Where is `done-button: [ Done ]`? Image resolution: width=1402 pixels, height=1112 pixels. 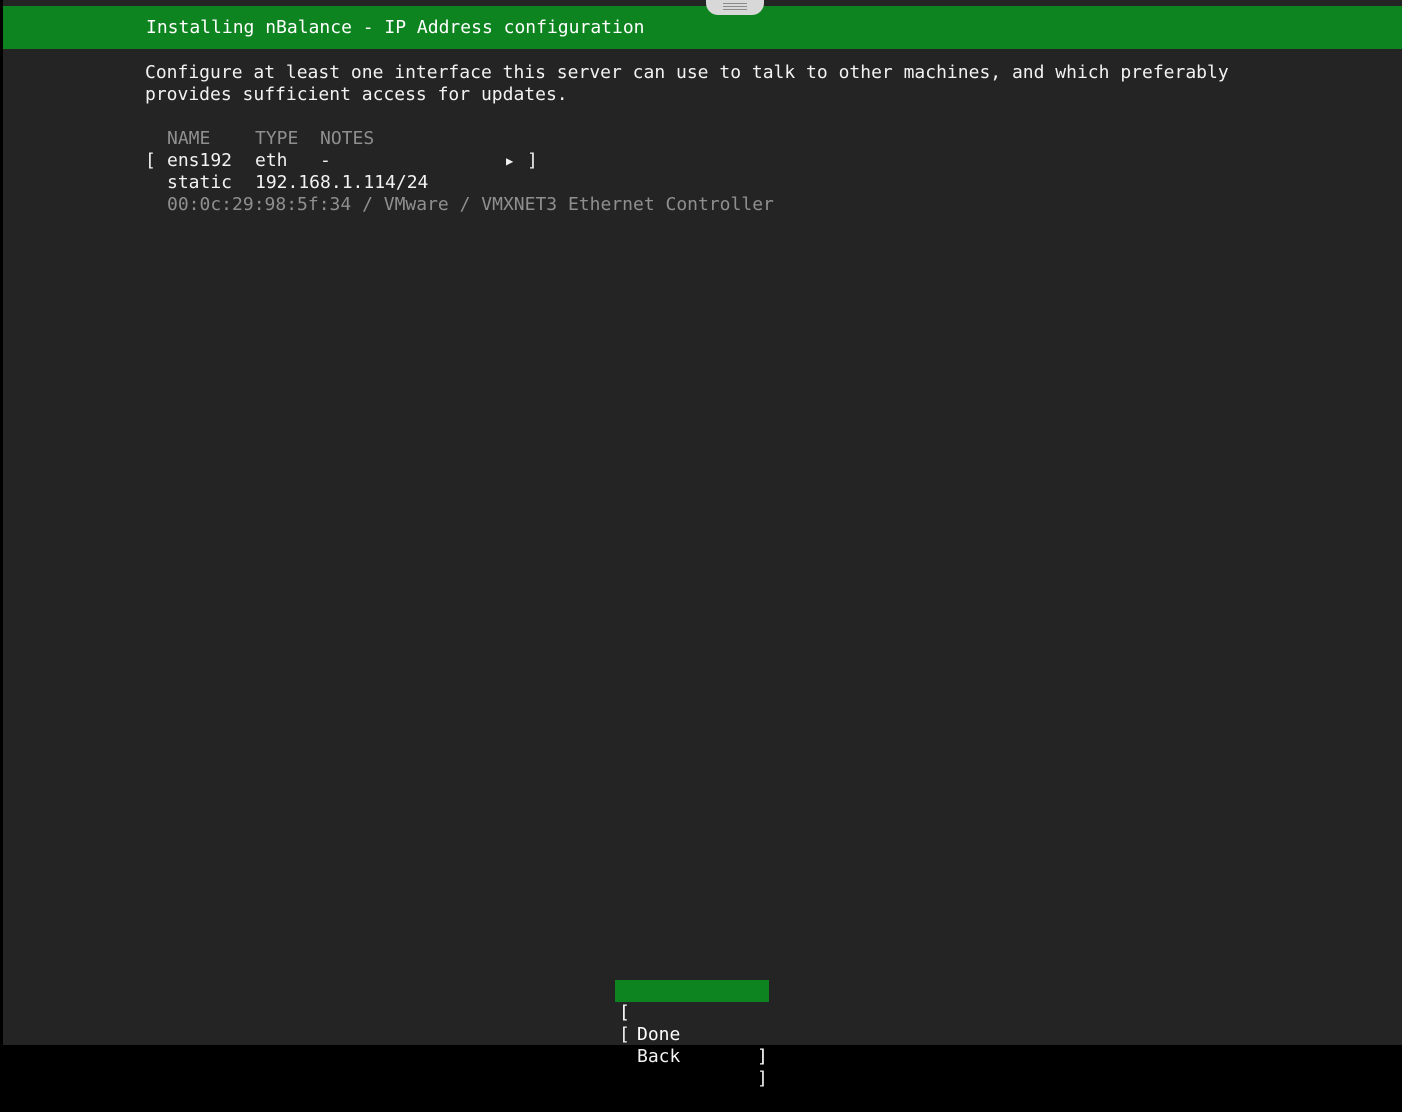 done-button: [ Done ] is located at coordinates (692, 1023).